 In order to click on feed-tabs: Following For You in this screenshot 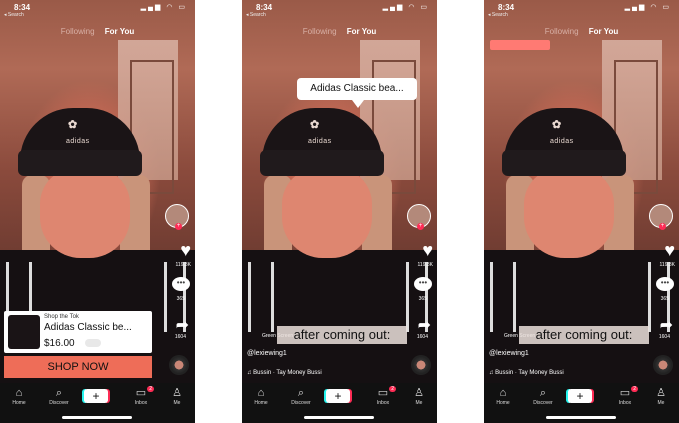, I will do `click(339, 31)`.